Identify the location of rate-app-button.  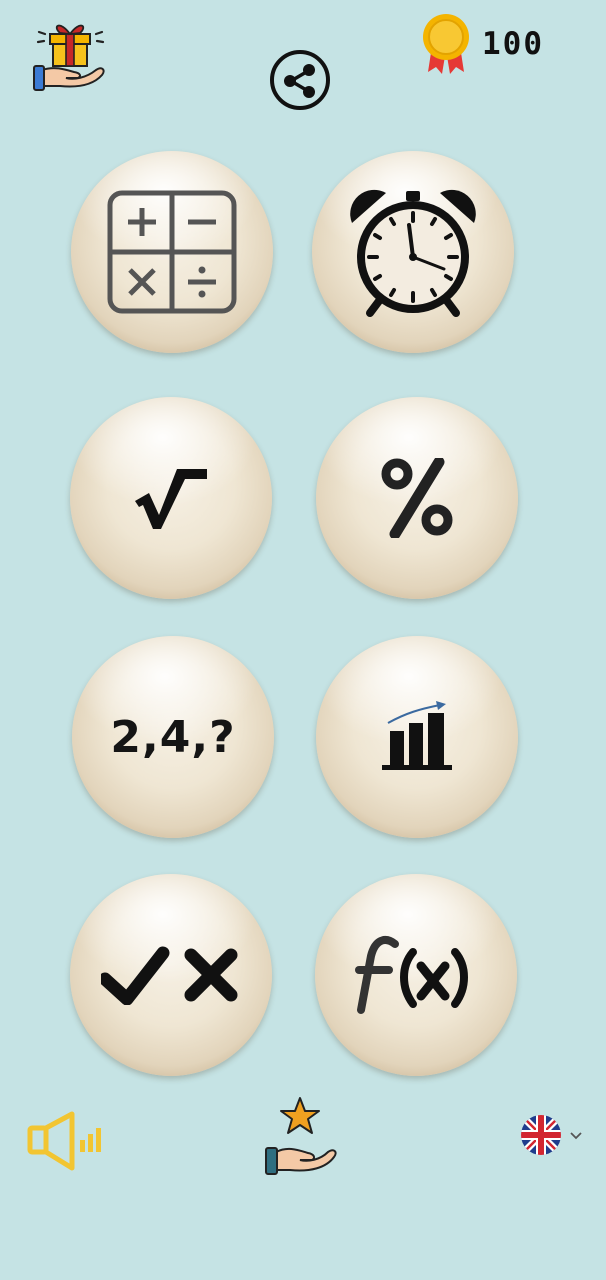
(301, 1136).